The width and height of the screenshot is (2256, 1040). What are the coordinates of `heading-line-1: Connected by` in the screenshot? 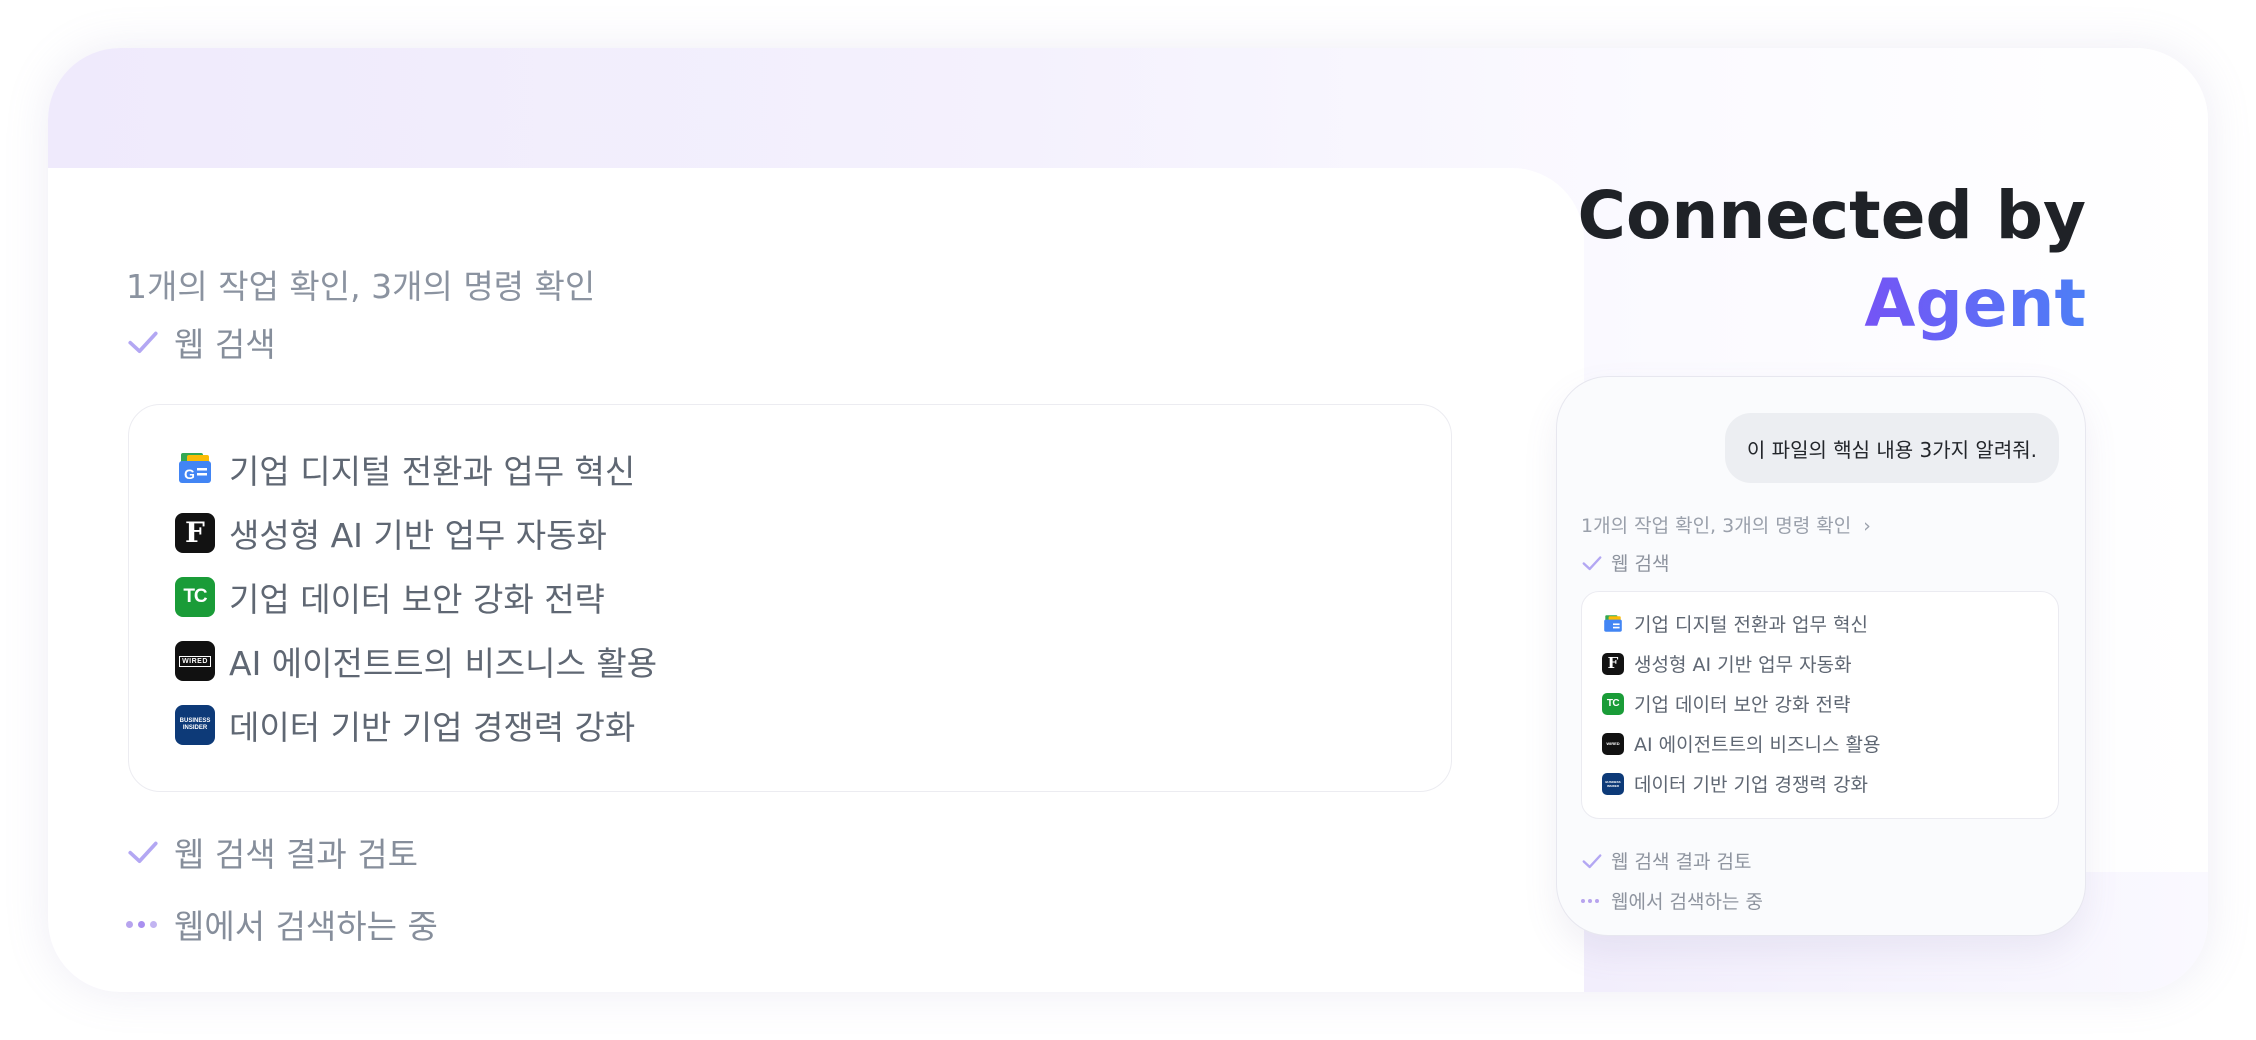 It's located at (1831, 215).